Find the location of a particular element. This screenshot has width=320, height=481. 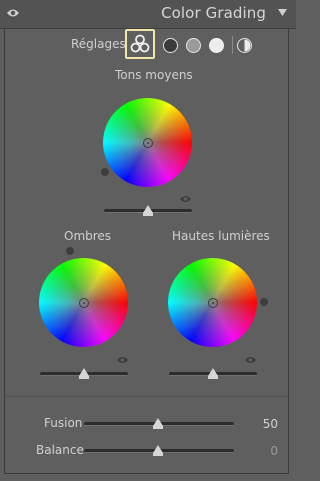

blending-value: 50 is located at coordinates (263, 424).